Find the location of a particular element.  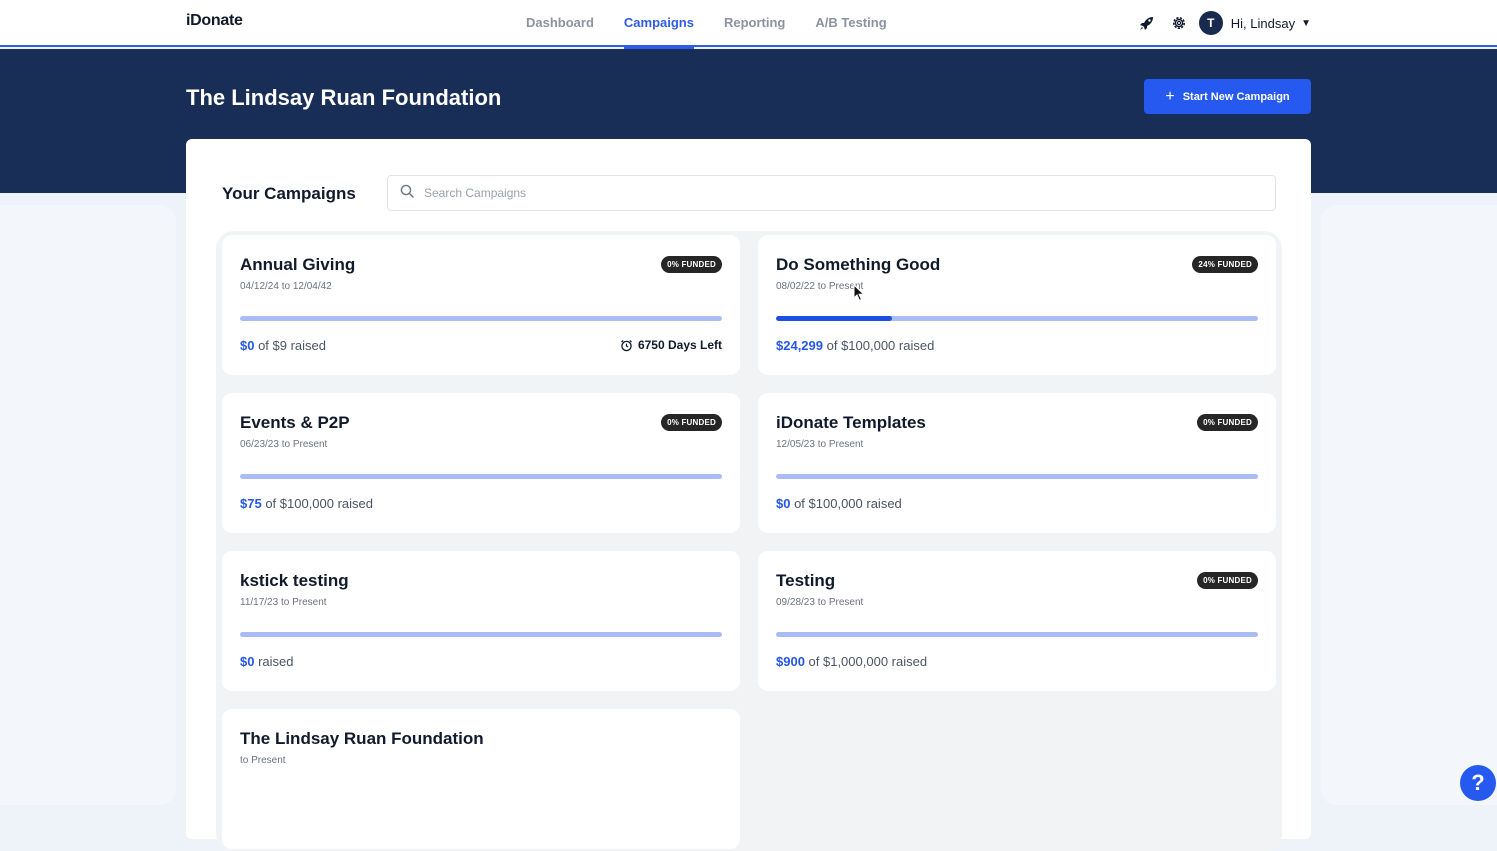

caret-down-icon: ▼ is located at coordinates (1306, 23).